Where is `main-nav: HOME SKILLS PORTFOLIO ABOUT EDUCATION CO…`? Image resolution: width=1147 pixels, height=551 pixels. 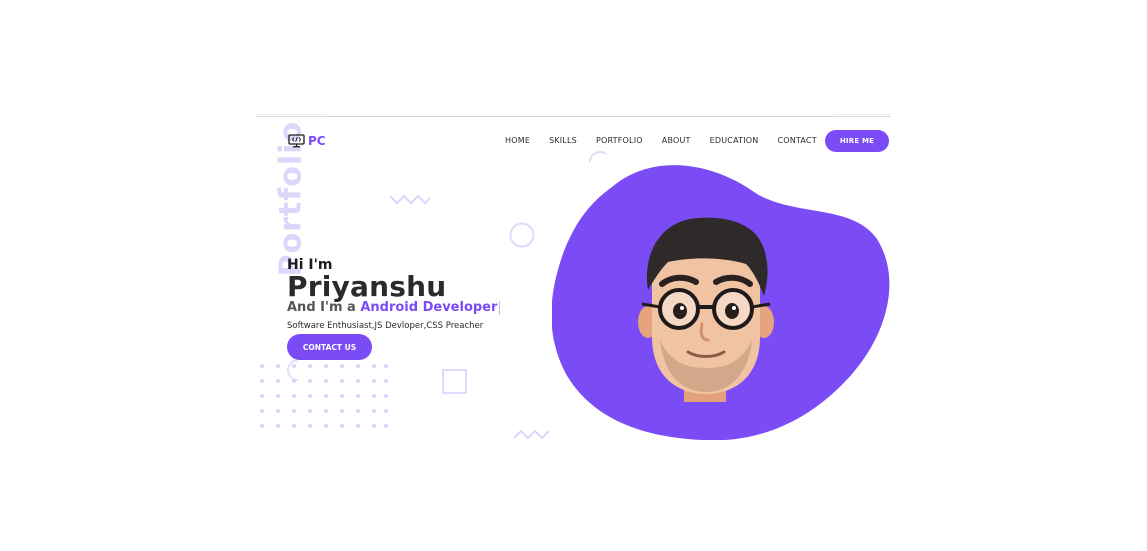
main-nav: HOME SKILLS PORTFOLIO ABOUT EDUCATION CO… is located at coordinates (670, 141).